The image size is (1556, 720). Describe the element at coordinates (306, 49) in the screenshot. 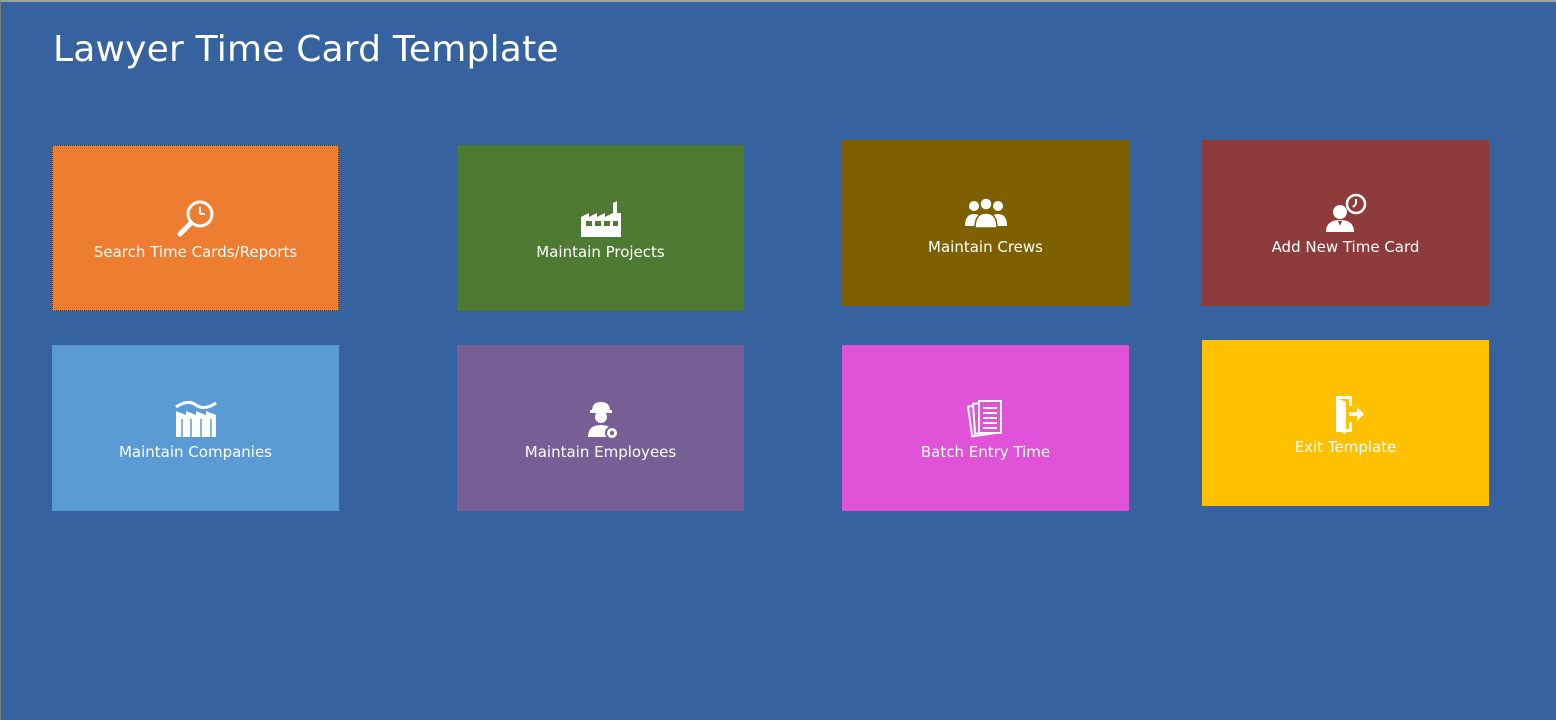

I see `page-title: Lawyer Time Card Template` at that location.